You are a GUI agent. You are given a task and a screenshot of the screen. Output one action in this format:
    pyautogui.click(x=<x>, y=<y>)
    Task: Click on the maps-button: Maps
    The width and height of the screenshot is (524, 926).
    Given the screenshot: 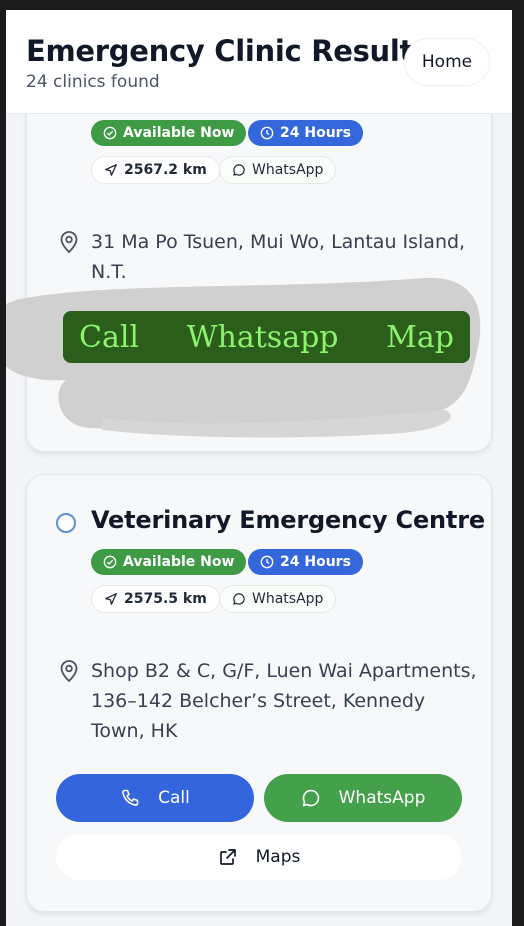 What is the action you would take?
    pyautogui.click(x=259, y=857)
    